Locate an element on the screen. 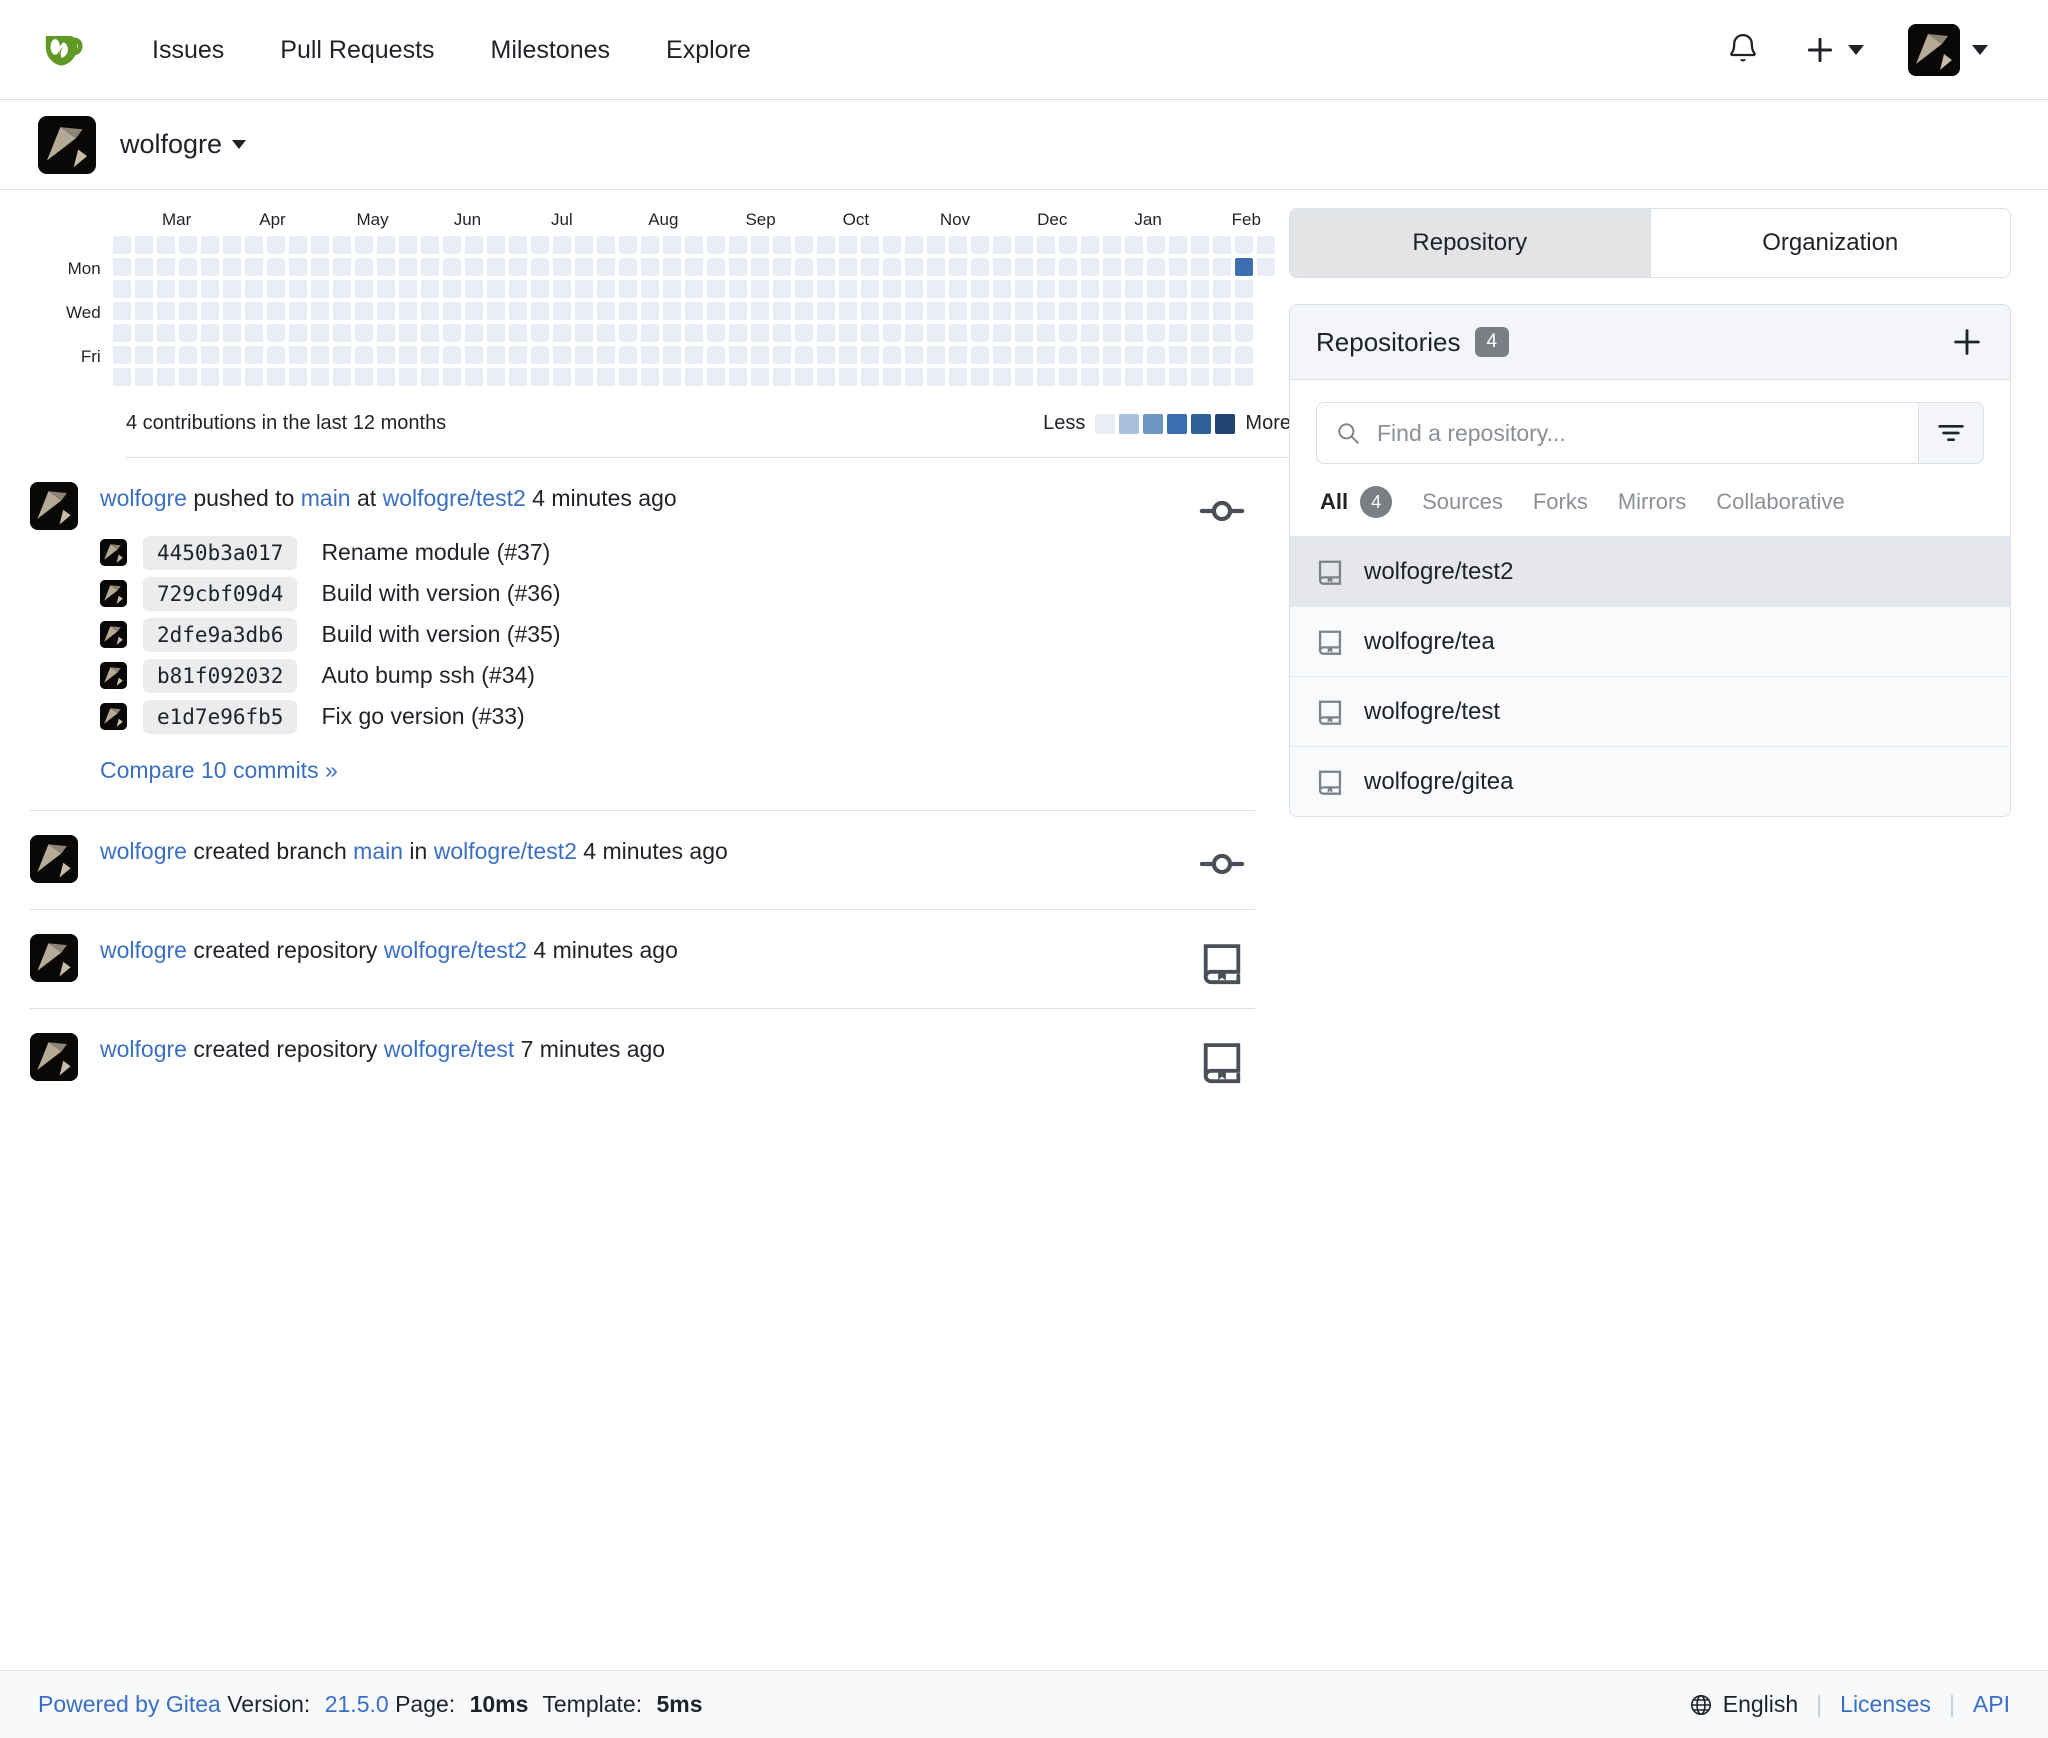 This screenshot has width=2048, height=1738. nav-link-milestones: Milestones is located at coordinates (551, 50).